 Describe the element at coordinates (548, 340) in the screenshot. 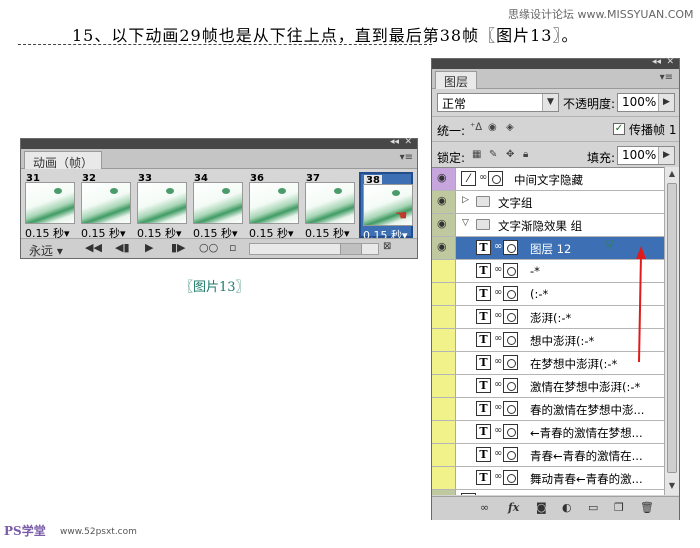

I see `layer-row: T ∞ 想中澎湃(:-*` at that location.